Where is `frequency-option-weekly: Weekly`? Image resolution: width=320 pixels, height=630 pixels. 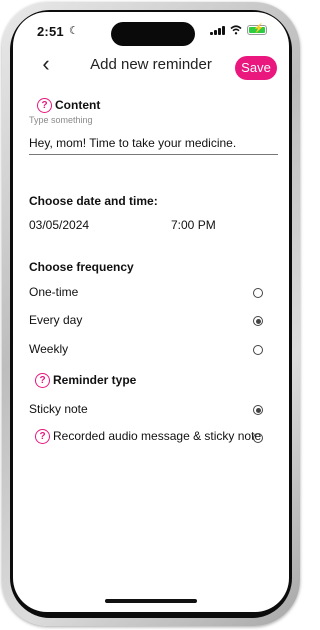
frequency-option-weekly: Weekly is located at coordinates (48, 349).